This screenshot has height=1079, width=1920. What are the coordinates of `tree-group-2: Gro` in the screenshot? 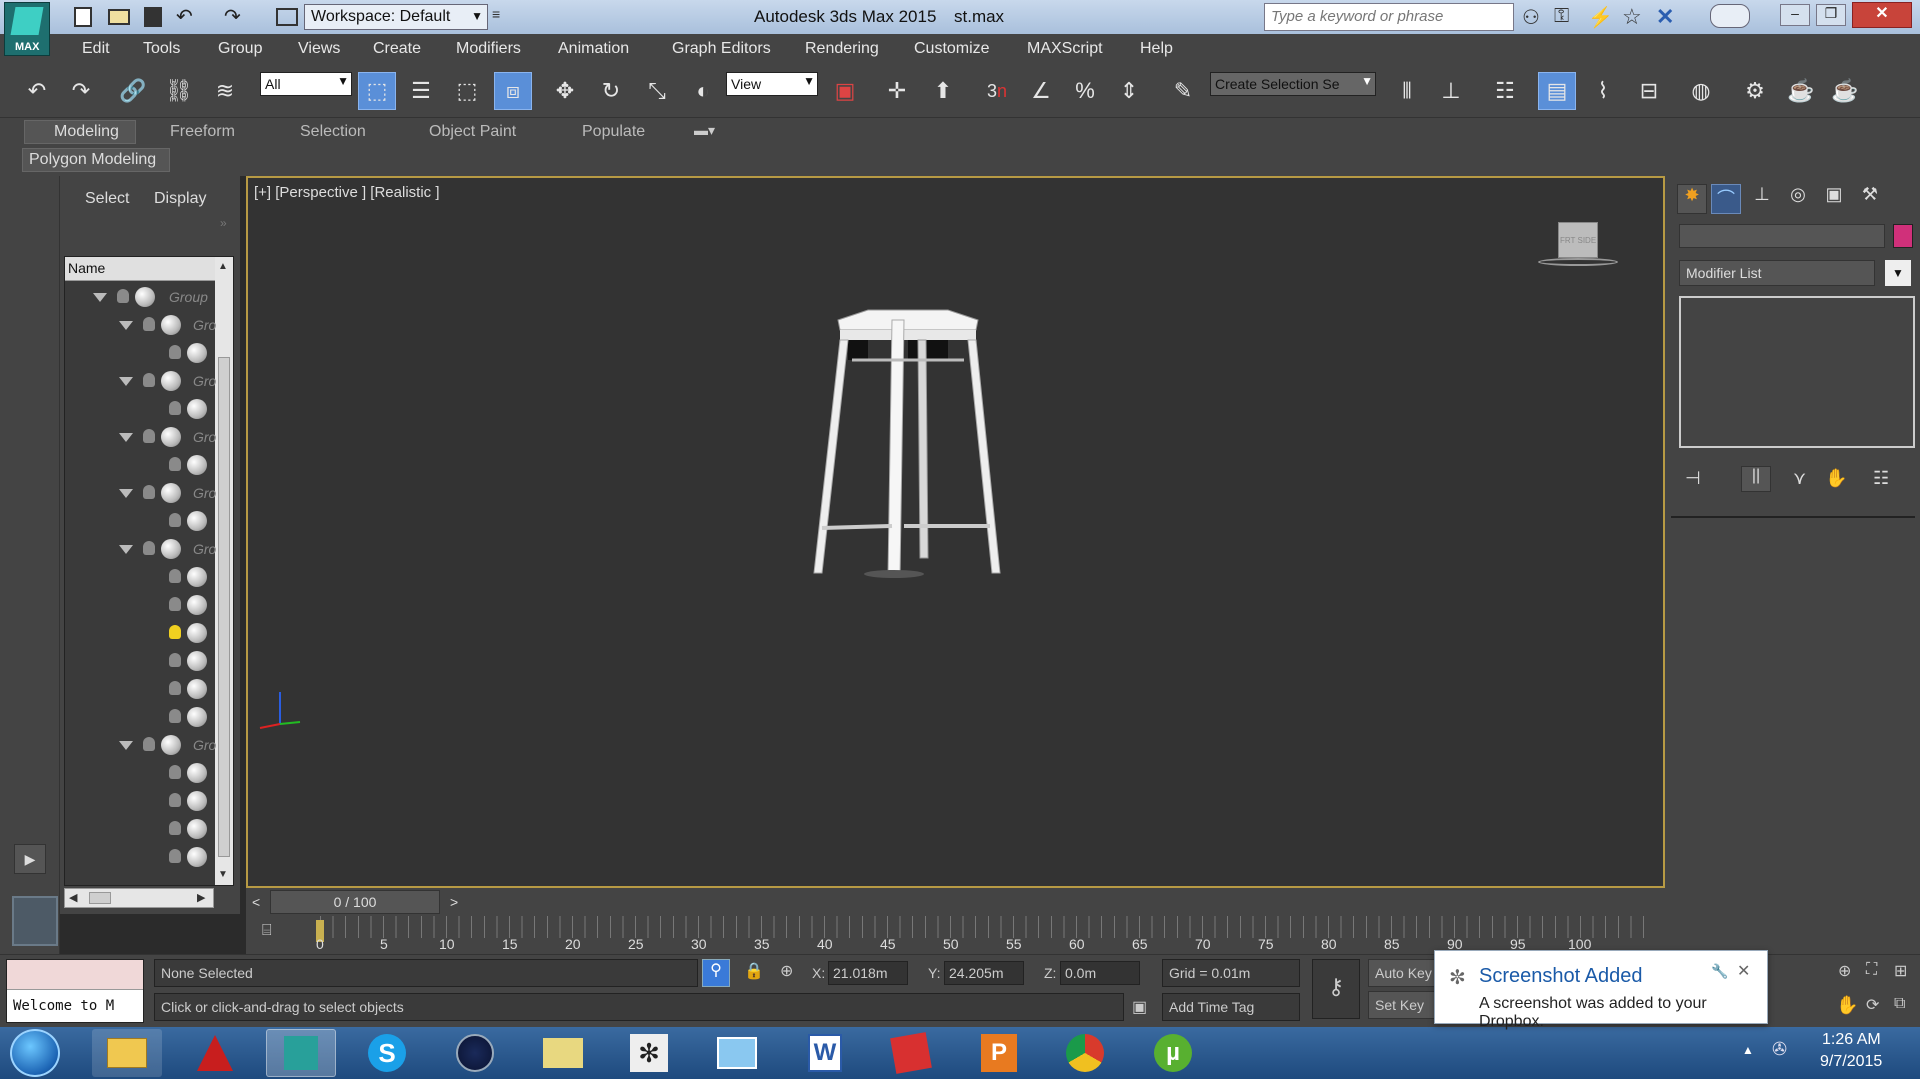 It's located at (140, 381).